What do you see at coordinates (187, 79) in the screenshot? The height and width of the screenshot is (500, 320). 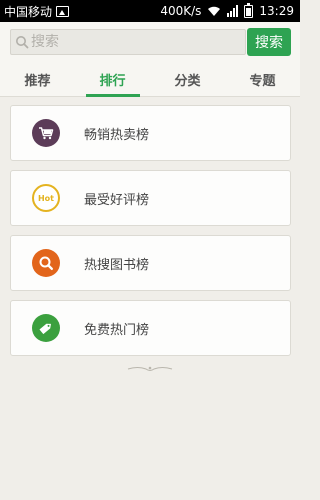 I see `tab-category: 分类` at bounding box center [187, 79].